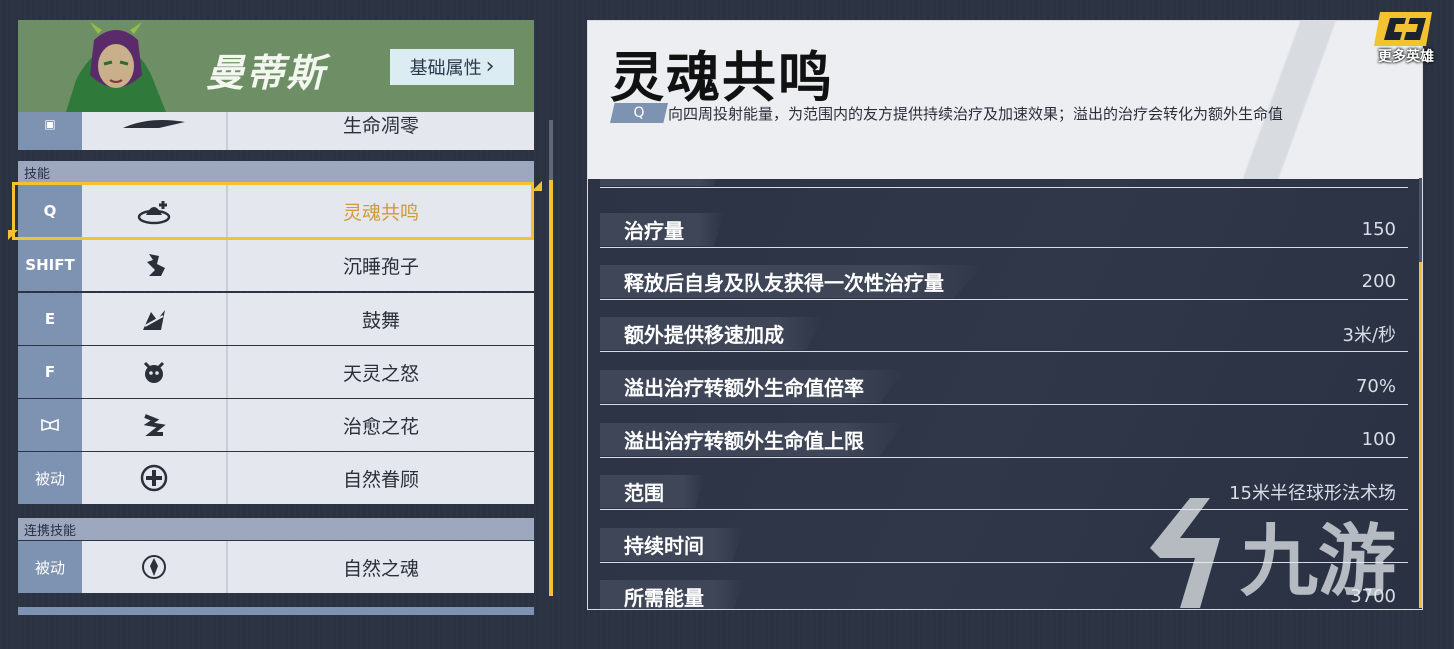  I want to click on skill-row-q: Q 灵魂共鸣, so click(276, 211).